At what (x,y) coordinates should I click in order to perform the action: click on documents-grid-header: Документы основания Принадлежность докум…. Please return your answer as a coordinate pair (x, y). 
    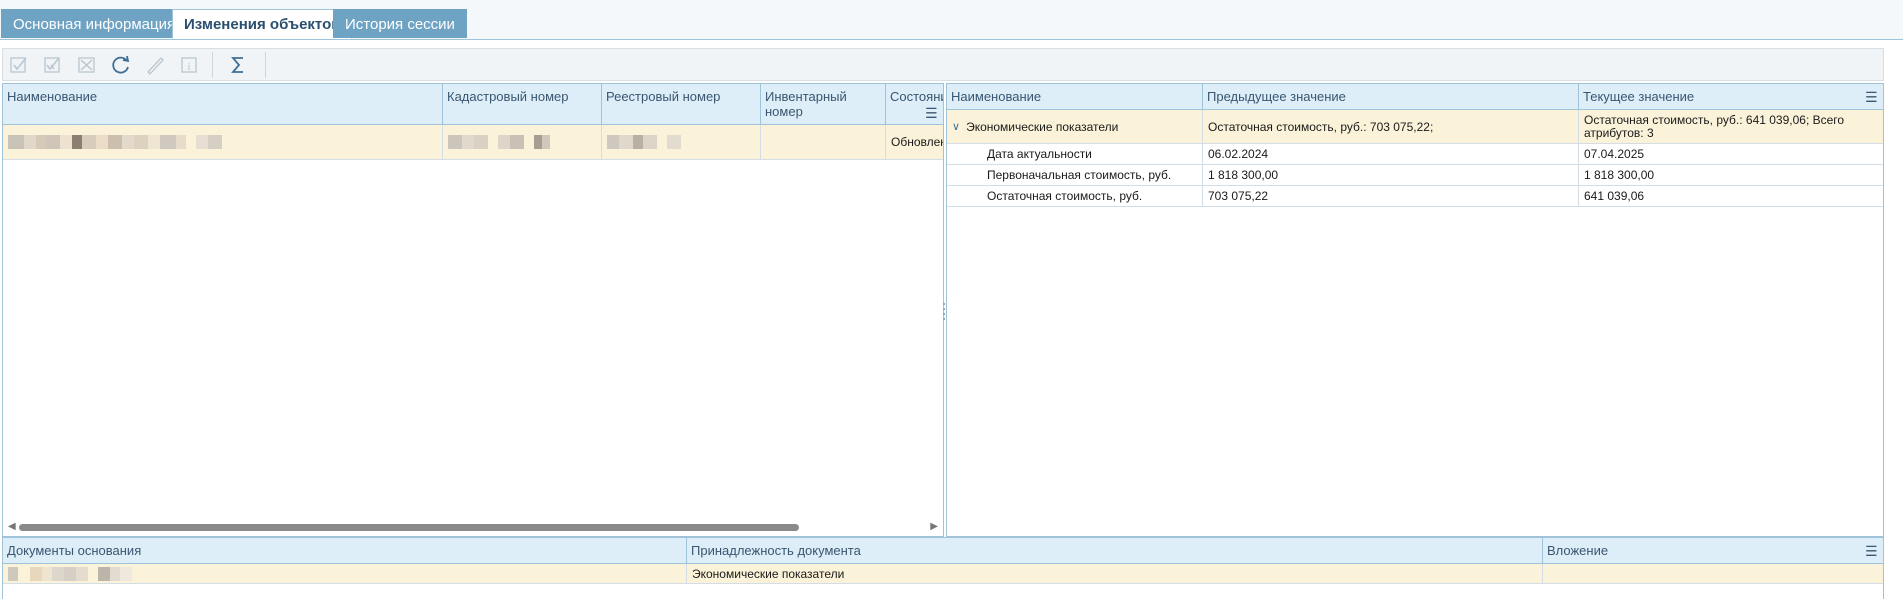
    Looking at the image, I should click on (943, 551).